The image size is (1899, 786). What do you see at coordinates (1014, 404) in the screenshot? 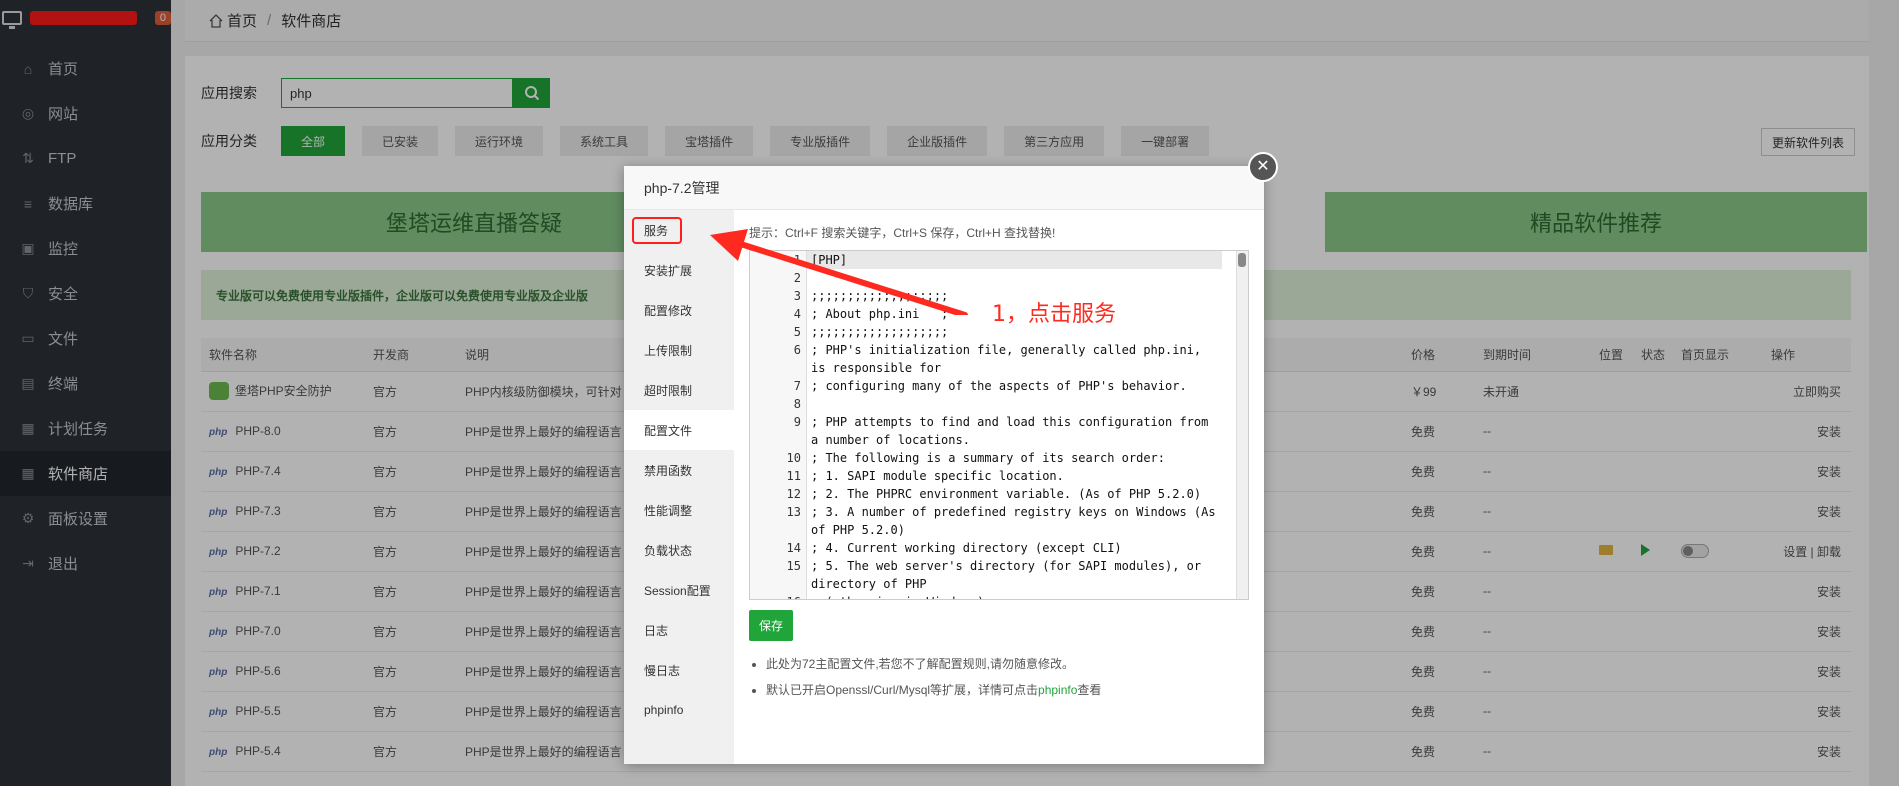
I see `line-text` at bounding box center [1014, 404].